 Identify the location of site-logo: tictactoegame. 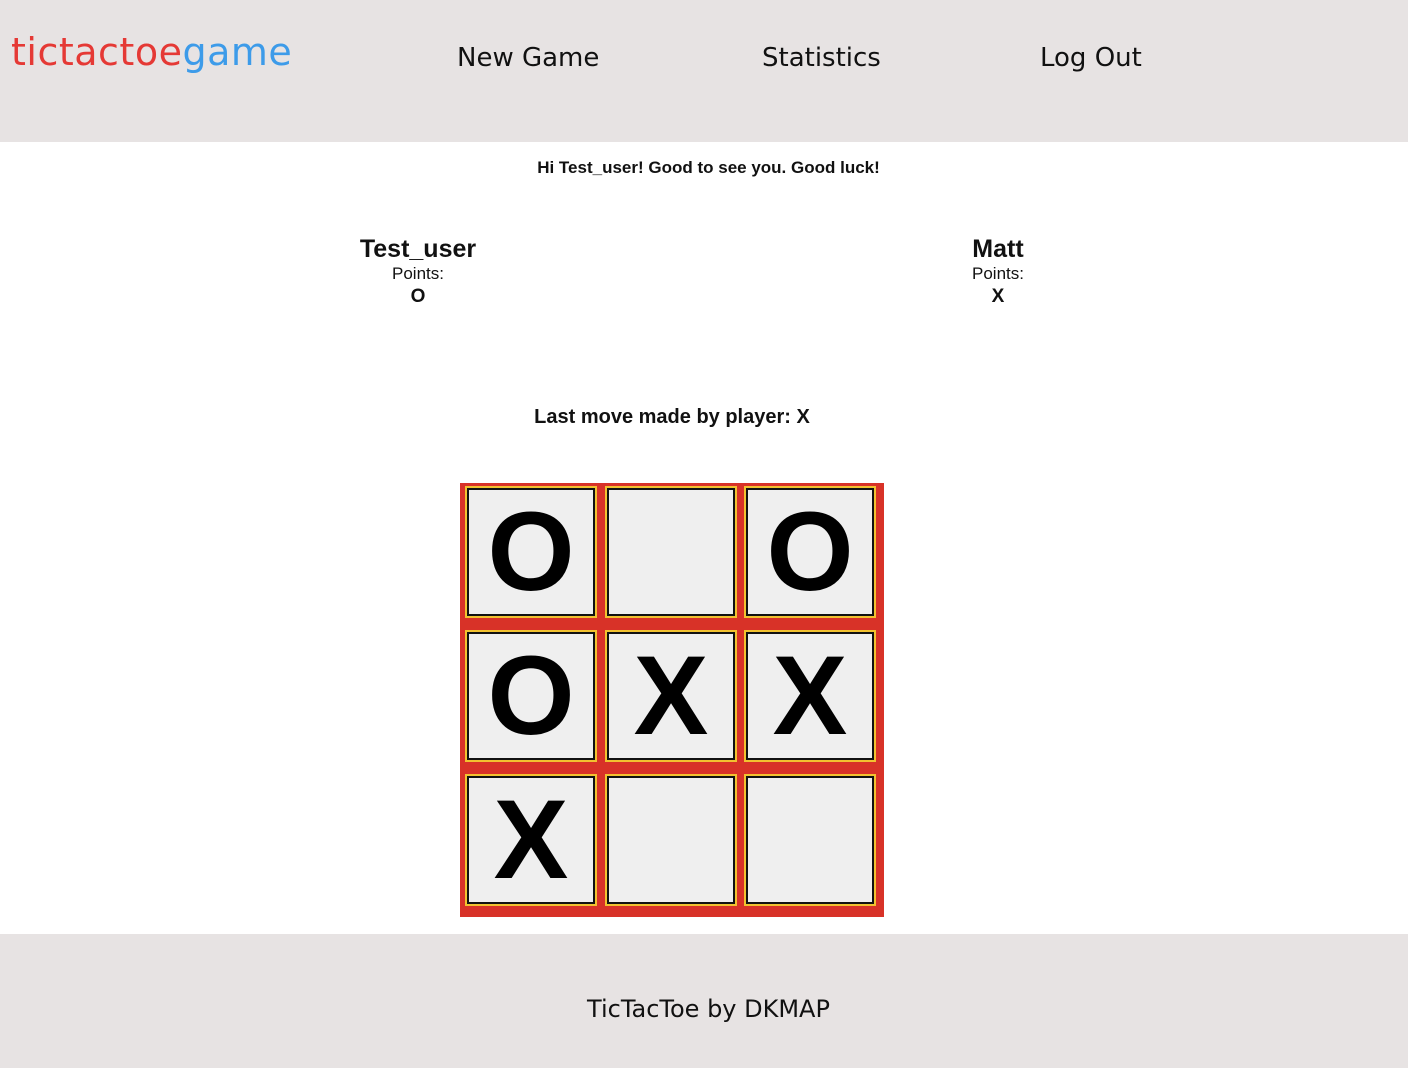
(151, 52).